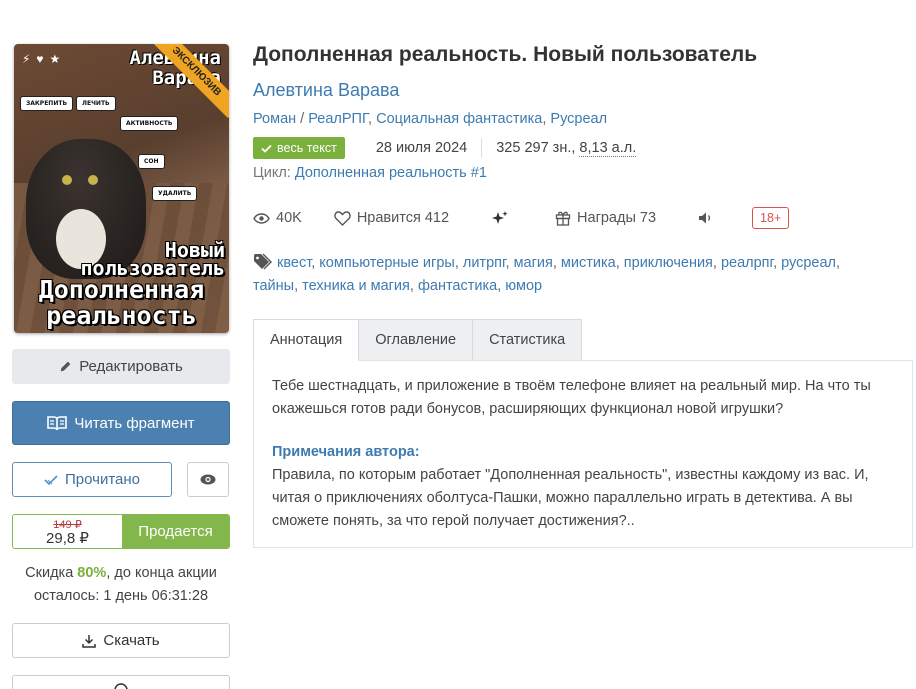  What do you see at coordinates (44, 59) in the screenshot?
I see `cover-icons: ⚡♥★` at bounding box center [44, 59].